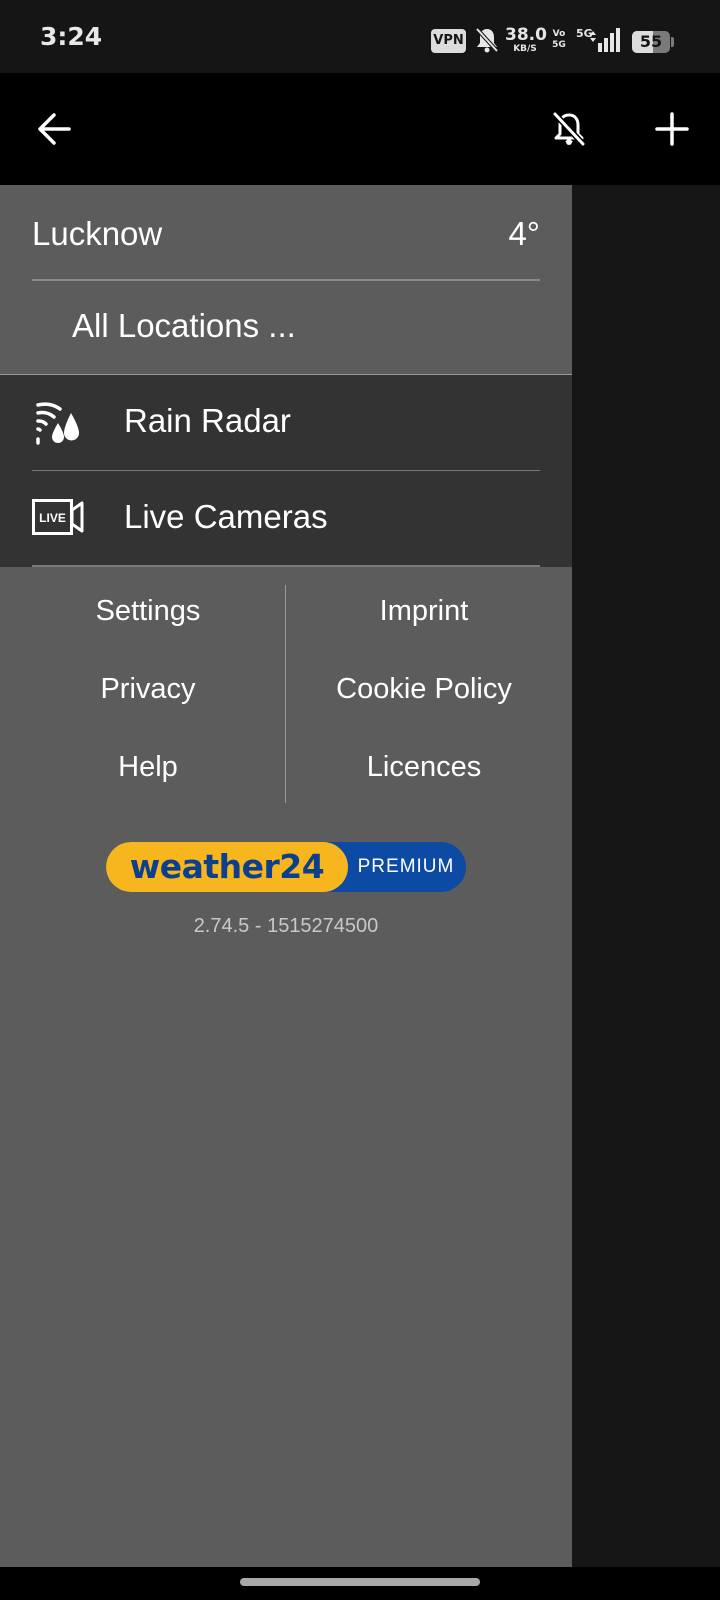  What do you see at coordinates (58, 422) in the screenshot?
I see `rain-radar-icon` at bounding box center [58, 422].